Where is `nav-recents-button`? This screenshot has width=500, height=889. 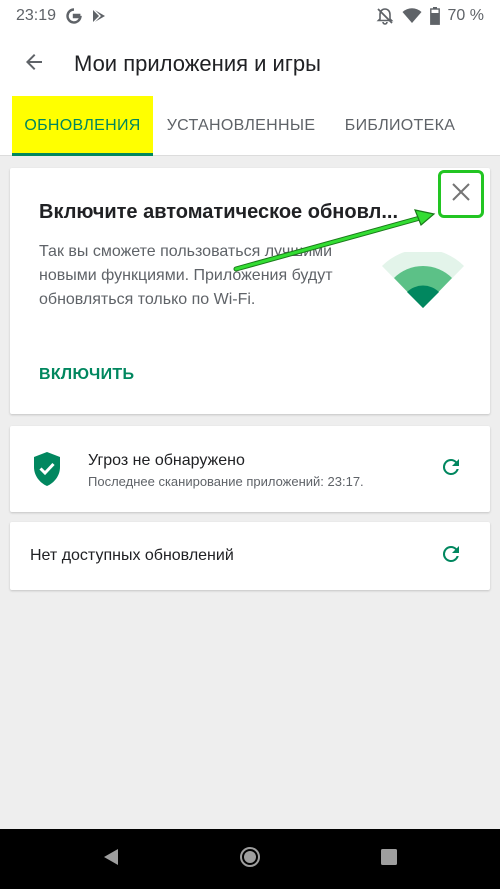
nav-recents-button is located at coordinates (389, 859).